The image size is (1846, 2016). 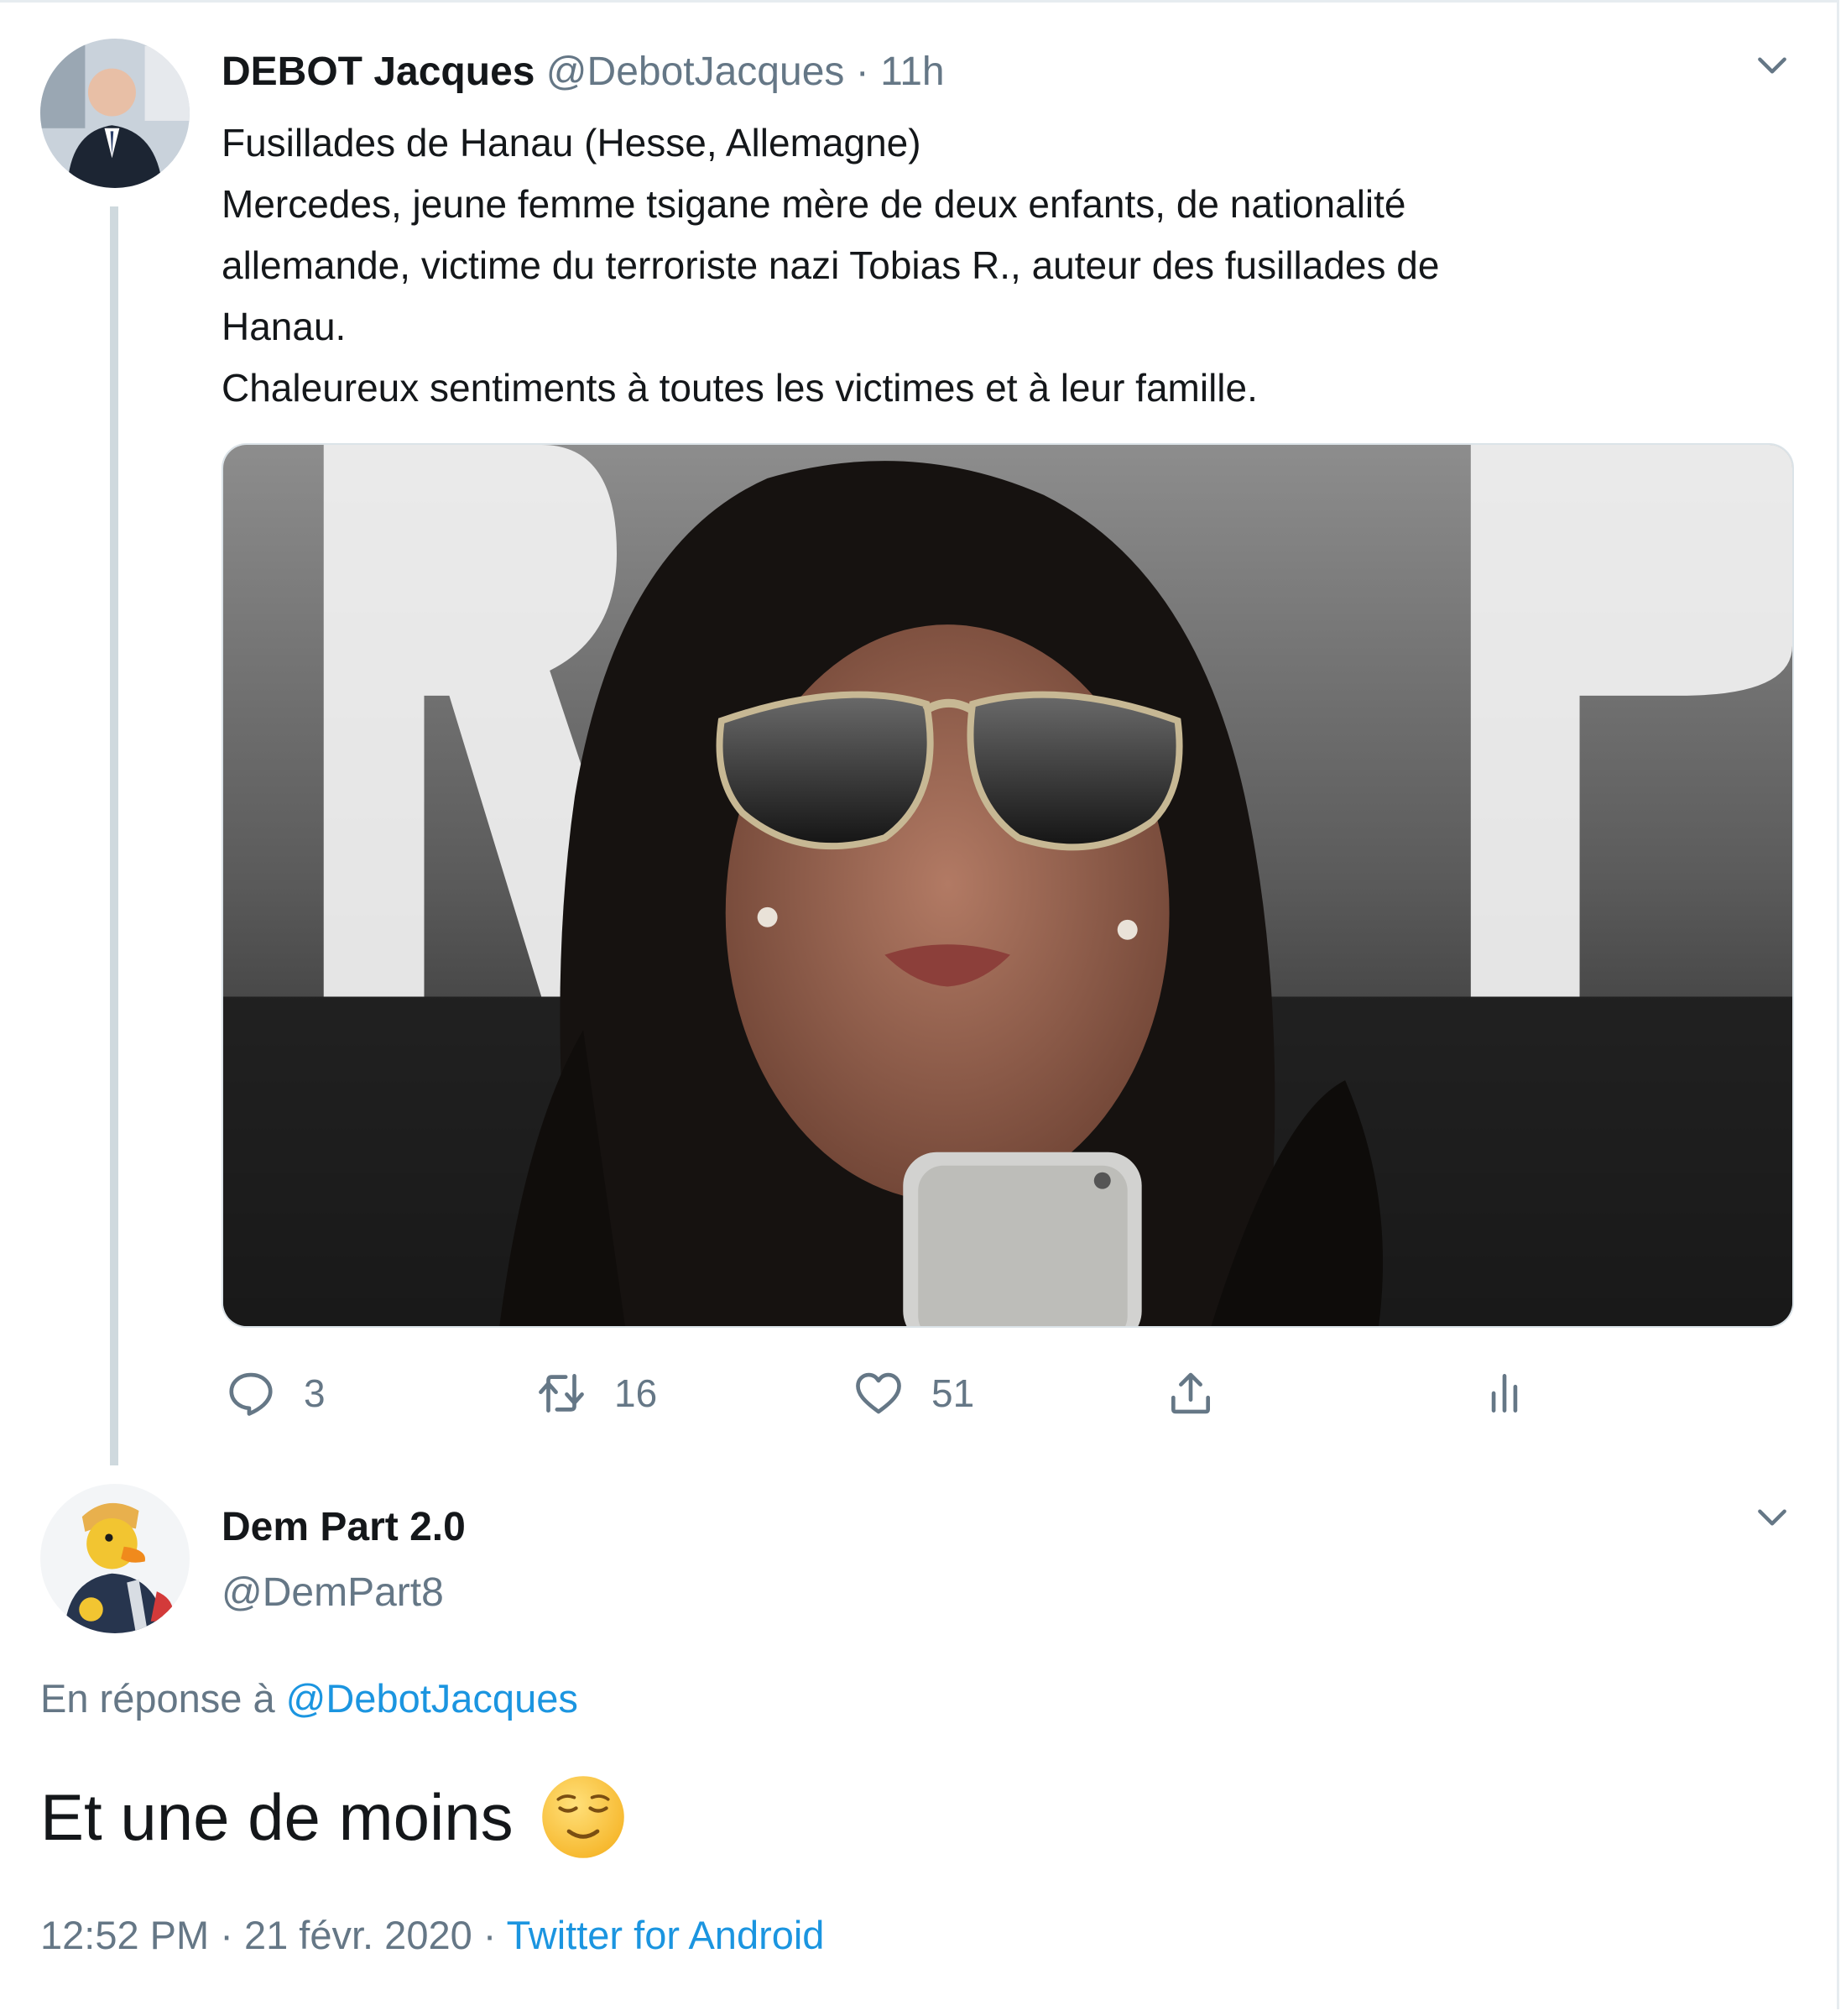 I want to click on reply-author-handle: @DemPart8, so click(x=333, y=1593).